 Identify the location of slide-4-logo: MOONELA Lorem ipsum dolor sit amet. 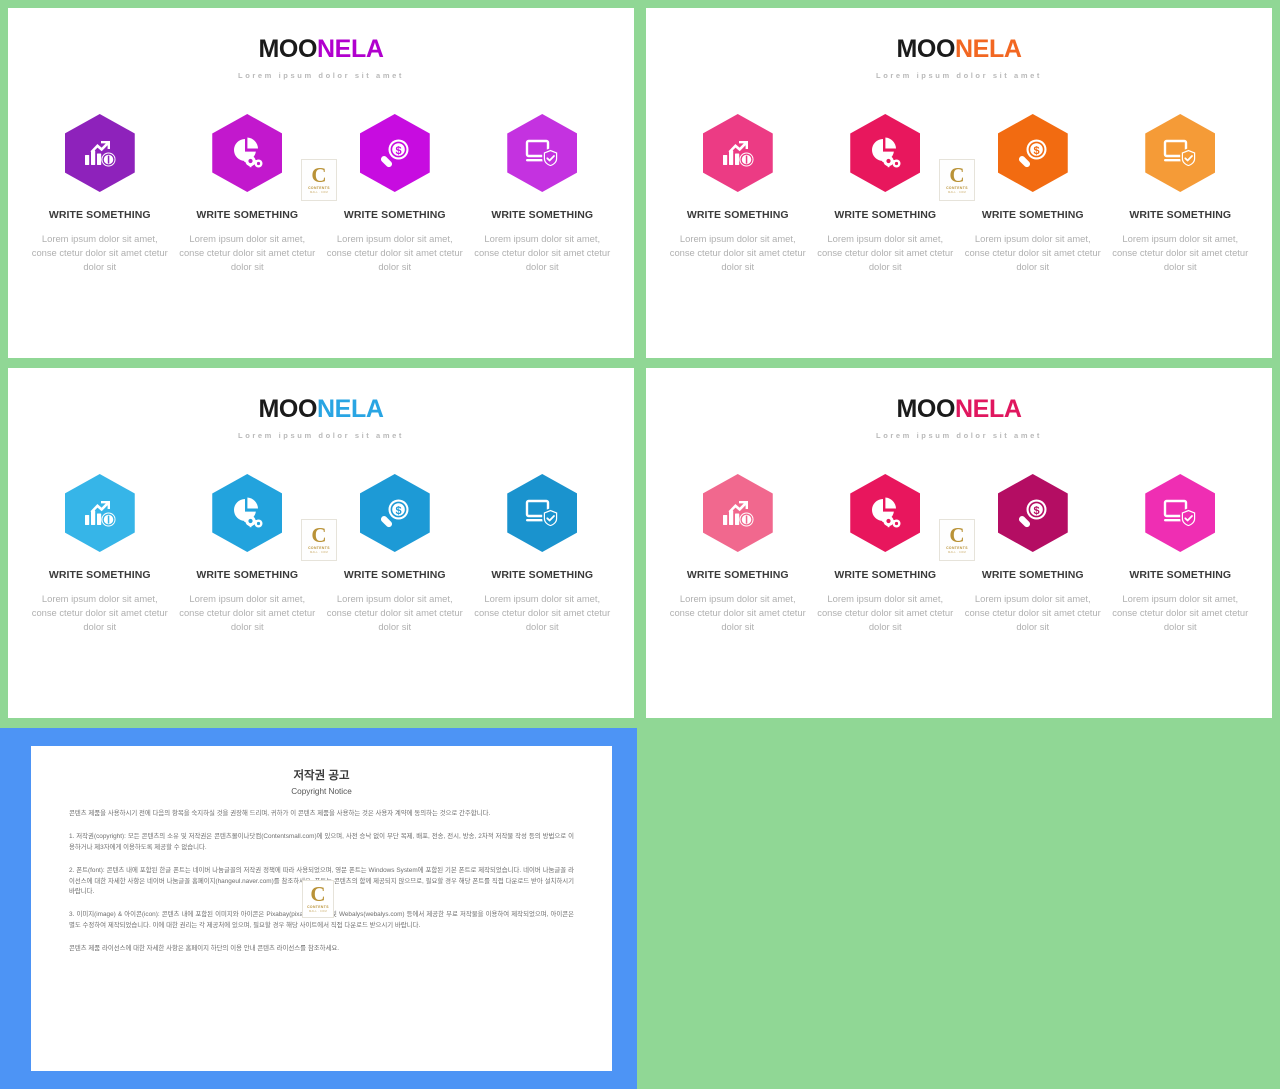
(959, 404).